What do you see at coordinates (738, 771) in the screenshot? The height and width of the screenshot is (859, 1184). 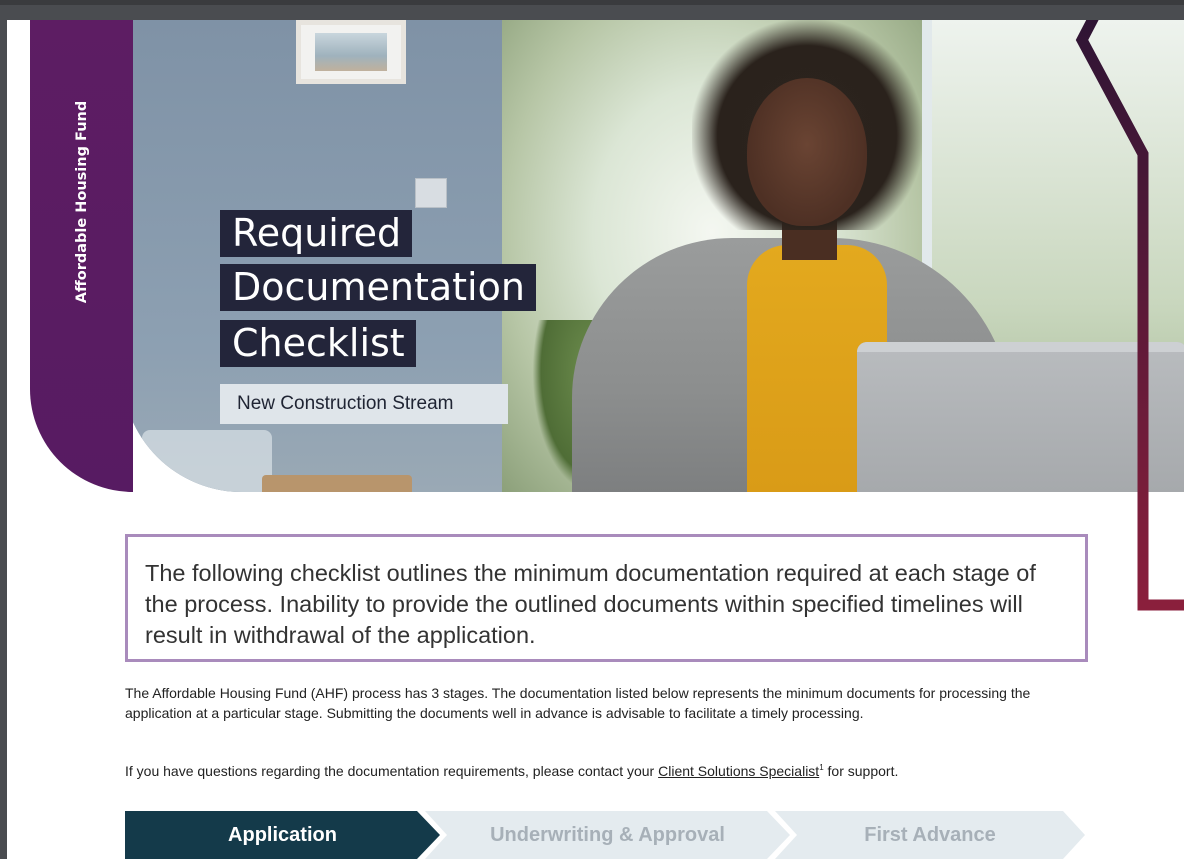 I see `client-solutions-specialist-link: Client Solutions Specialist` at bounding box center [738, 771].